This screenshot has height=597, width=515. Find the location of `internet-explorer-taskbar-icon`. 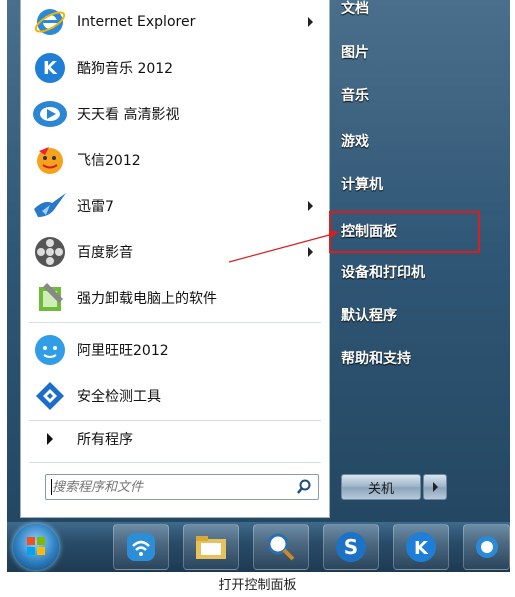

internet-explorer-taskbar-icon is located at coordinates (486, 547).